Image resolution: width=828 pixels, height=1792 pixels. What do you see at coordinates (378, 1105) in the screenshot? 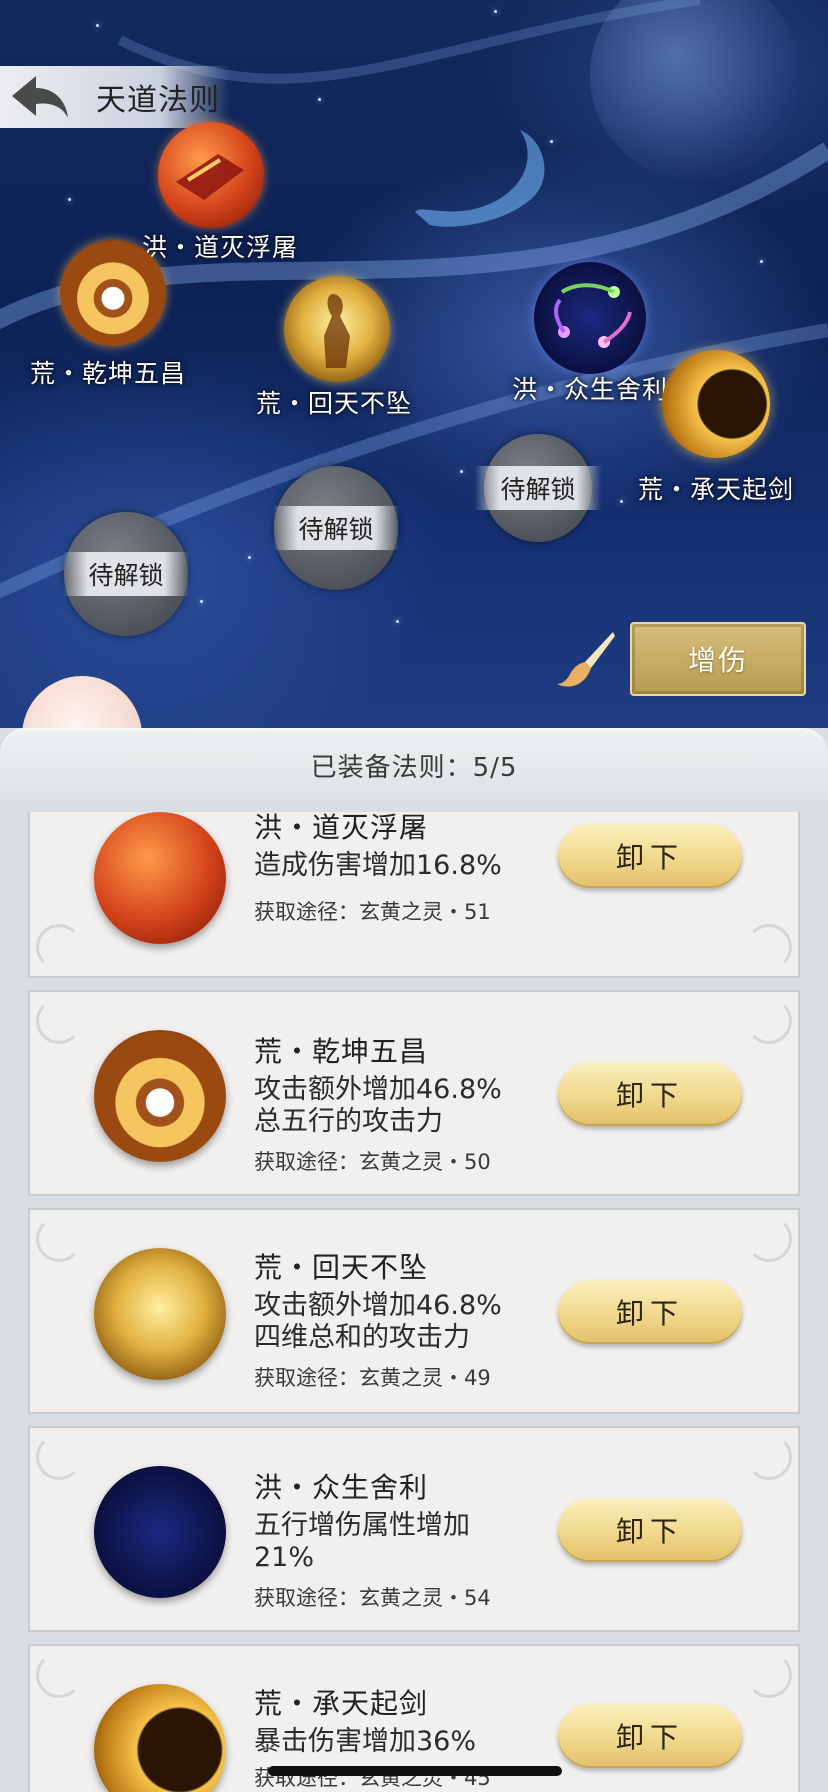
I see `law-effect: 攻击额外增加46.8%总五行的攻击力` at bounding box center [378, 1105].